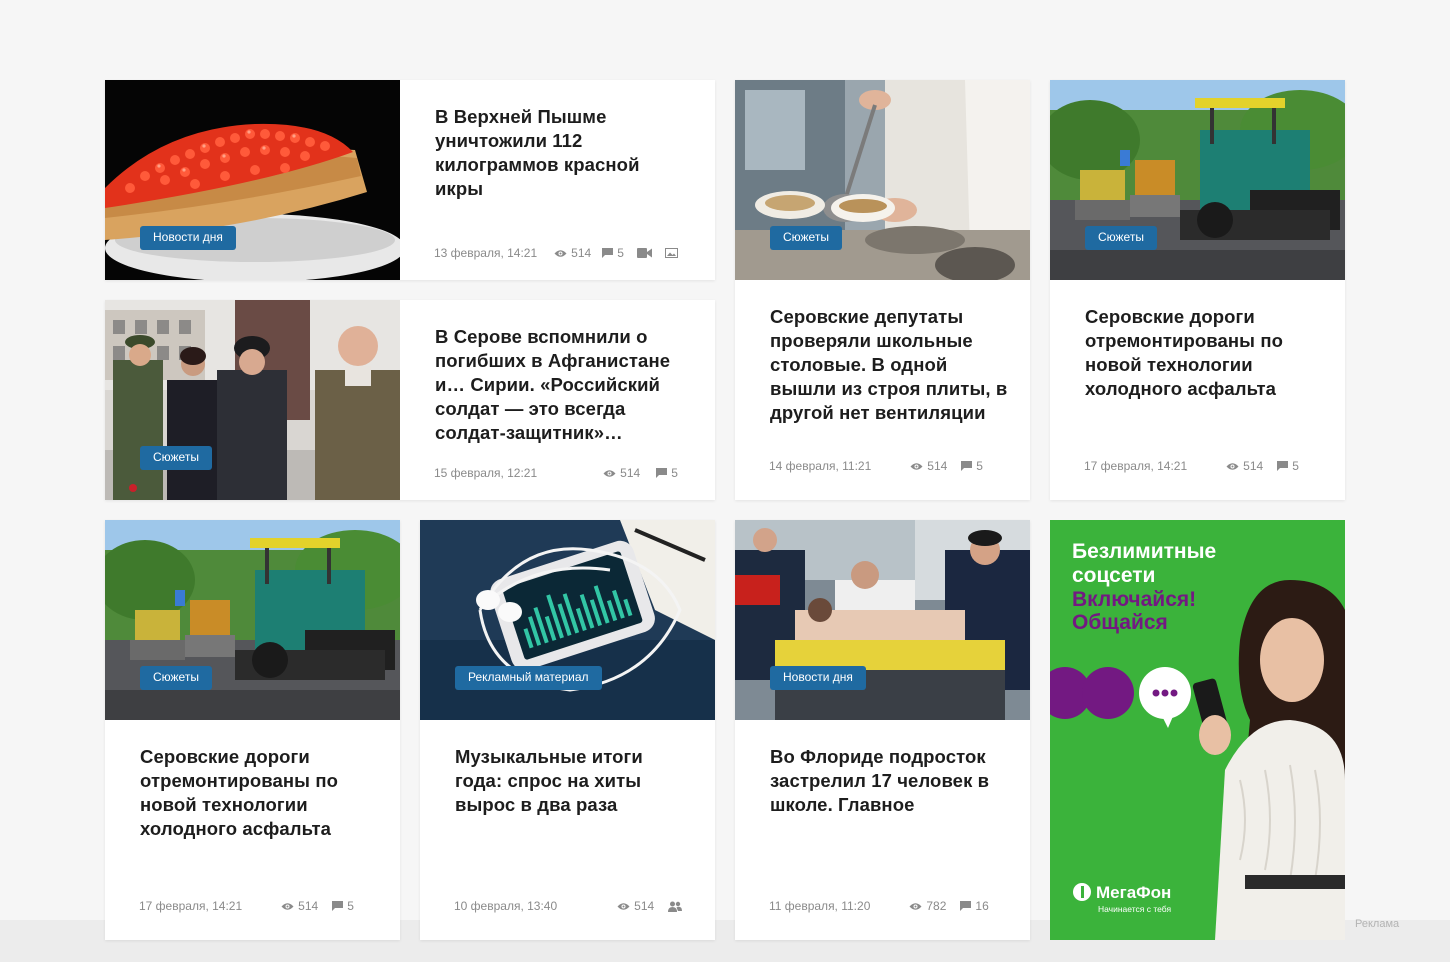 The height and width of the screenshot is (962, 1450). Describe the element at coordinates (644, 253) in the screenshot. I see `video-icon` at that location.